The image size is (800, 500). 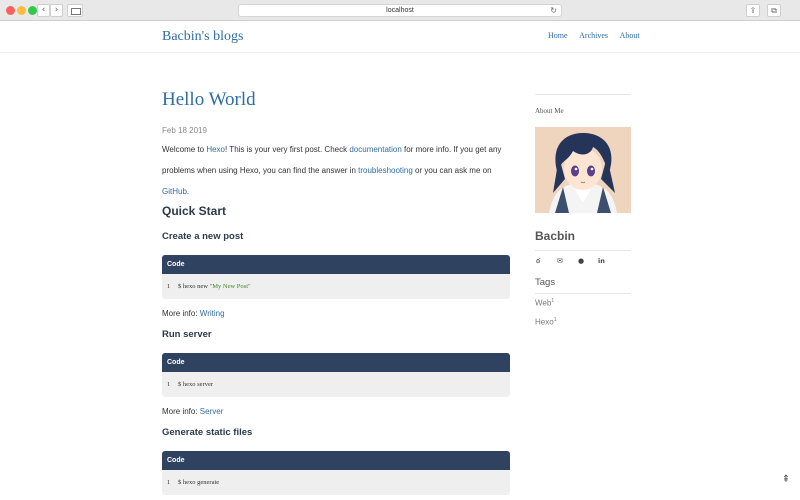 I want to click on top-nav: Home Archives About, so click(x=594, y=35).